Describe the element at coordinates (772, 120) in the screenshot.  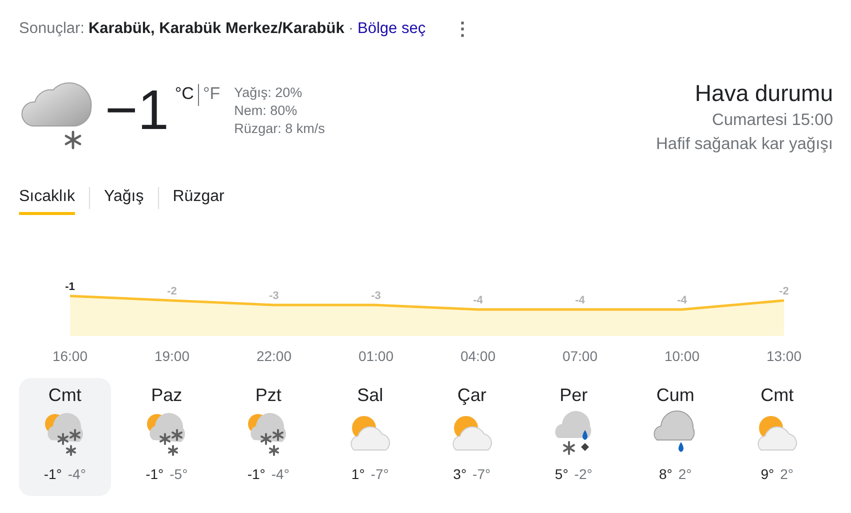
I see `day-time: Cumartesi 15:00` at that location.